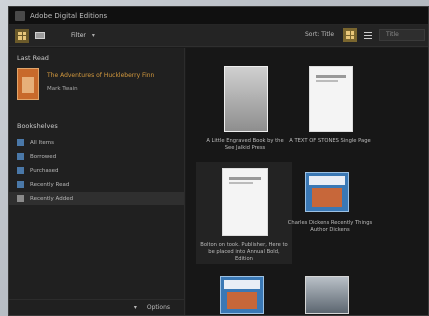  I want to click on book-item: A TEXT OF STONES Single Page, so click(330, 106).